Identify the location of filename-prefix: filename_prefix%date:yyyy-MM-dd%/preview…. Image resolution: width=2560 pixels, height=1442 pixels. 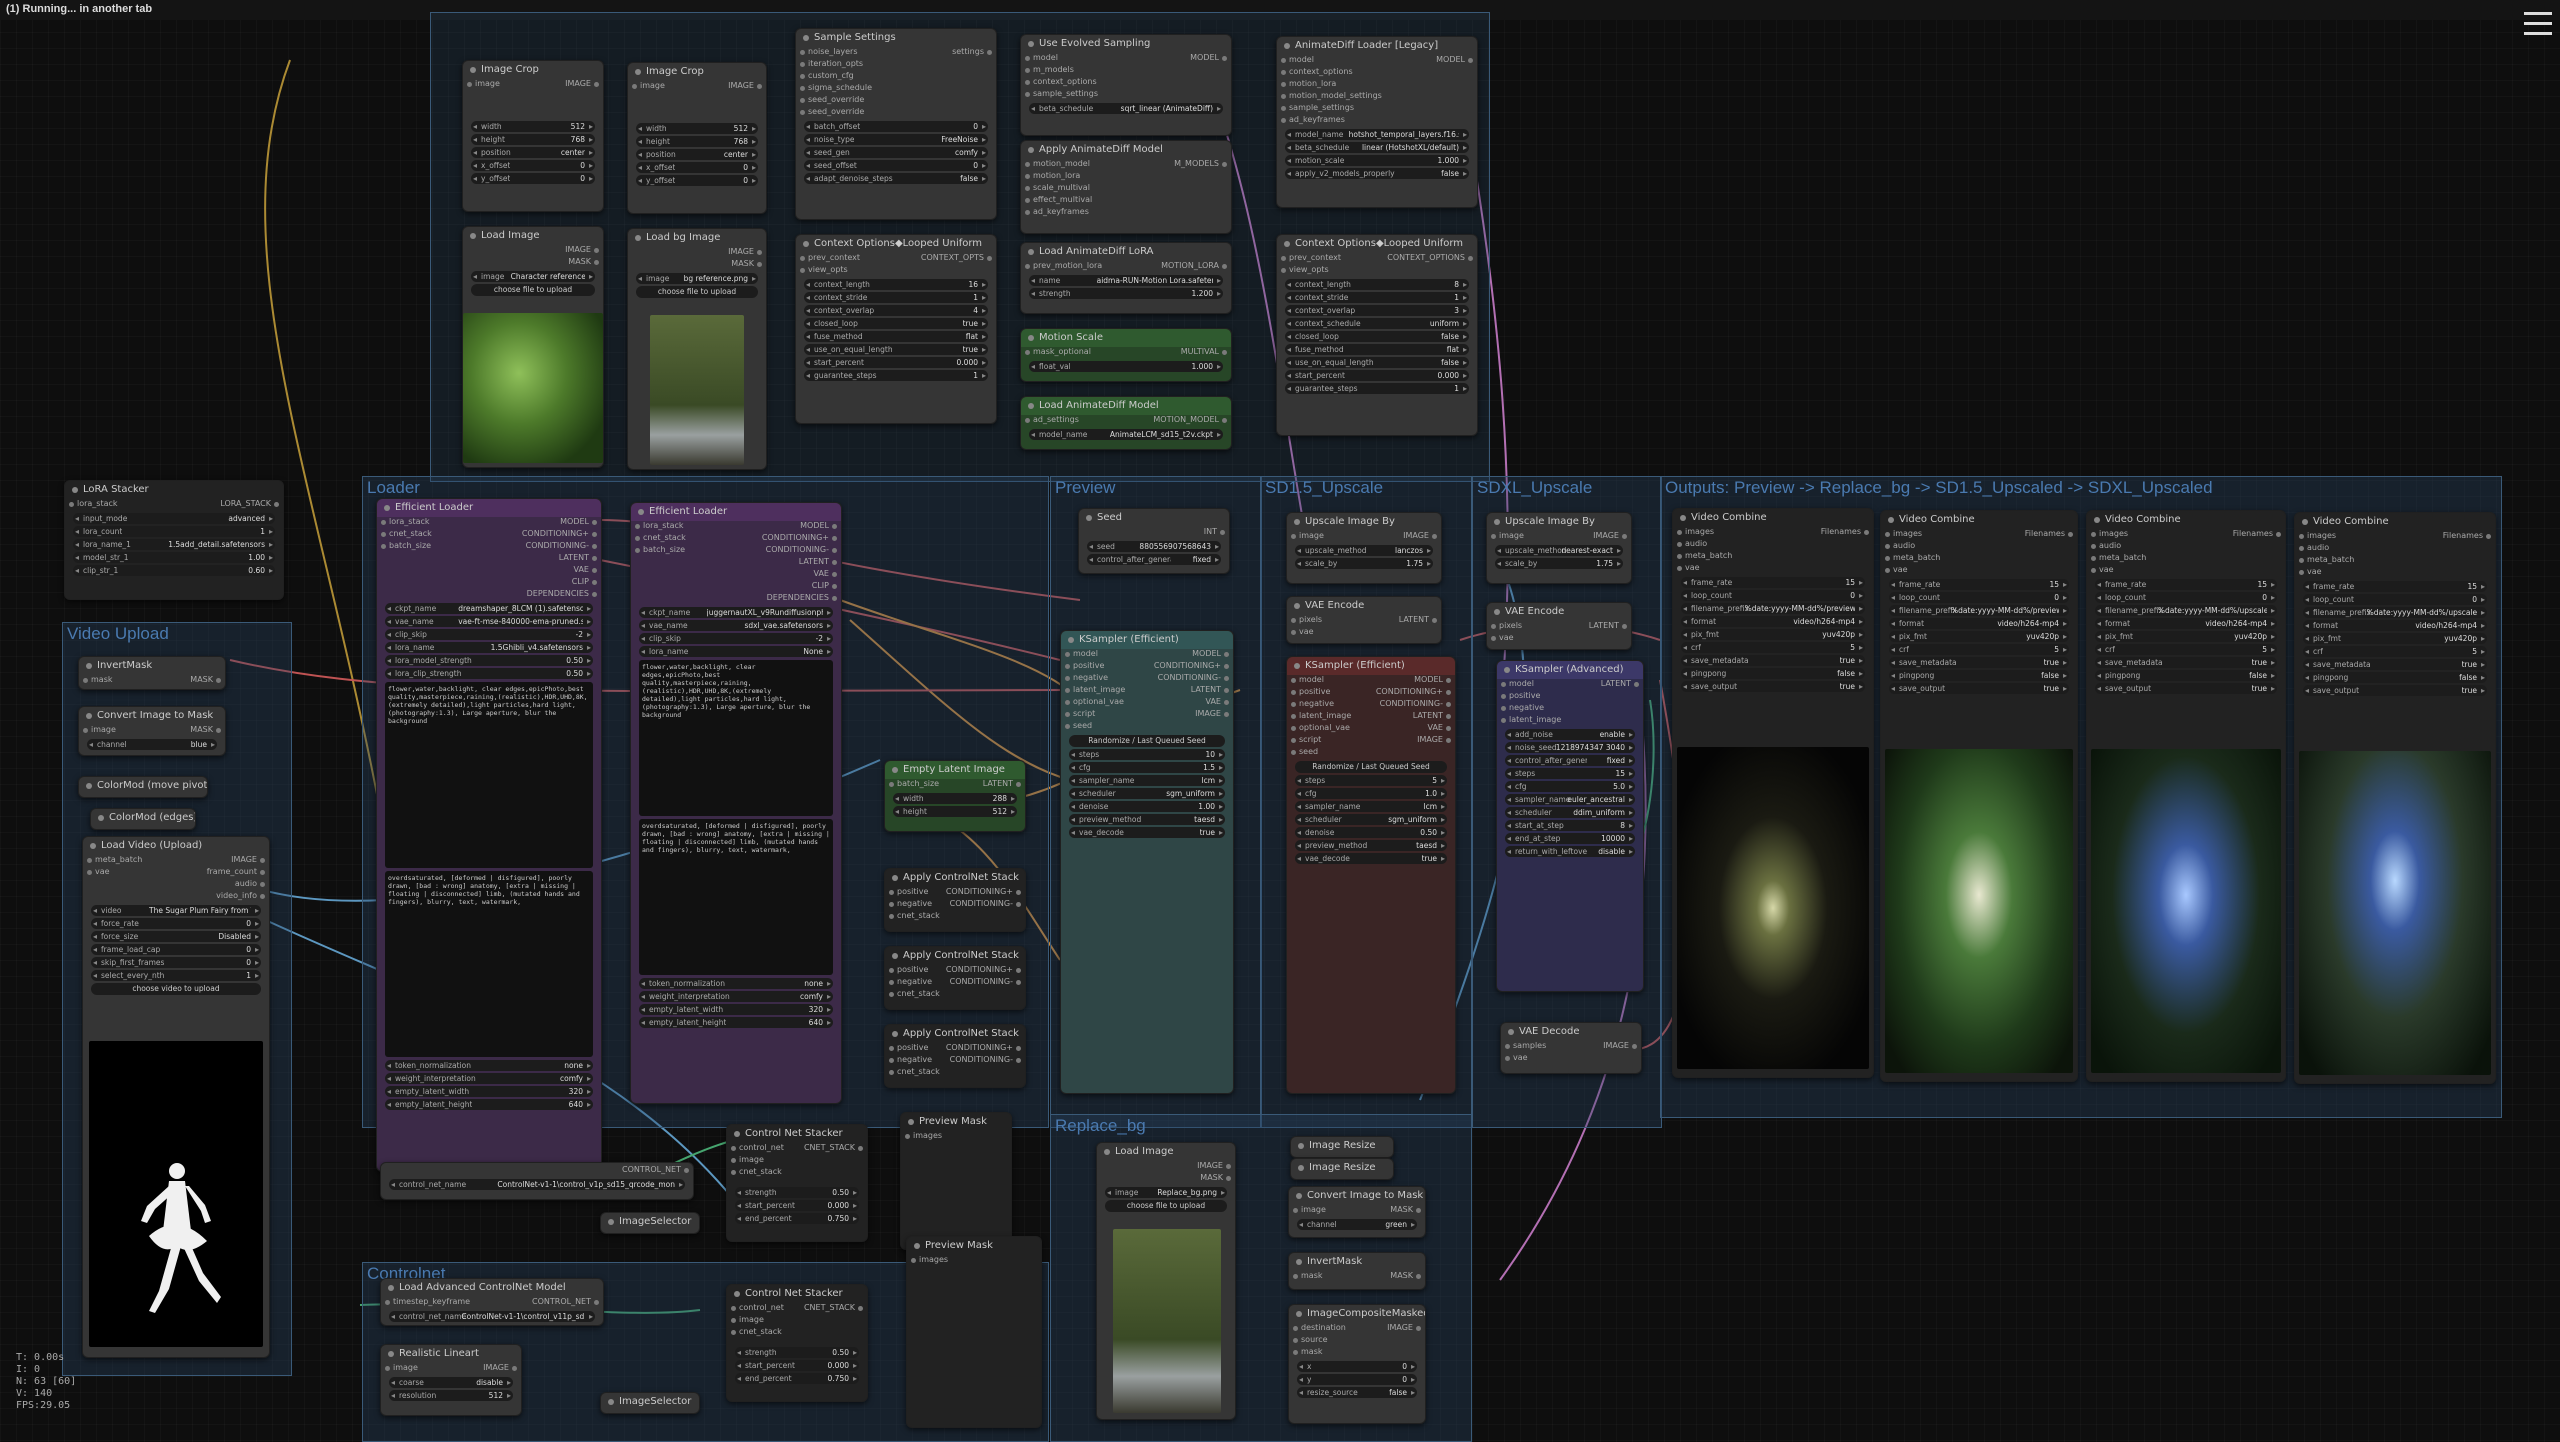
(1773, 608).